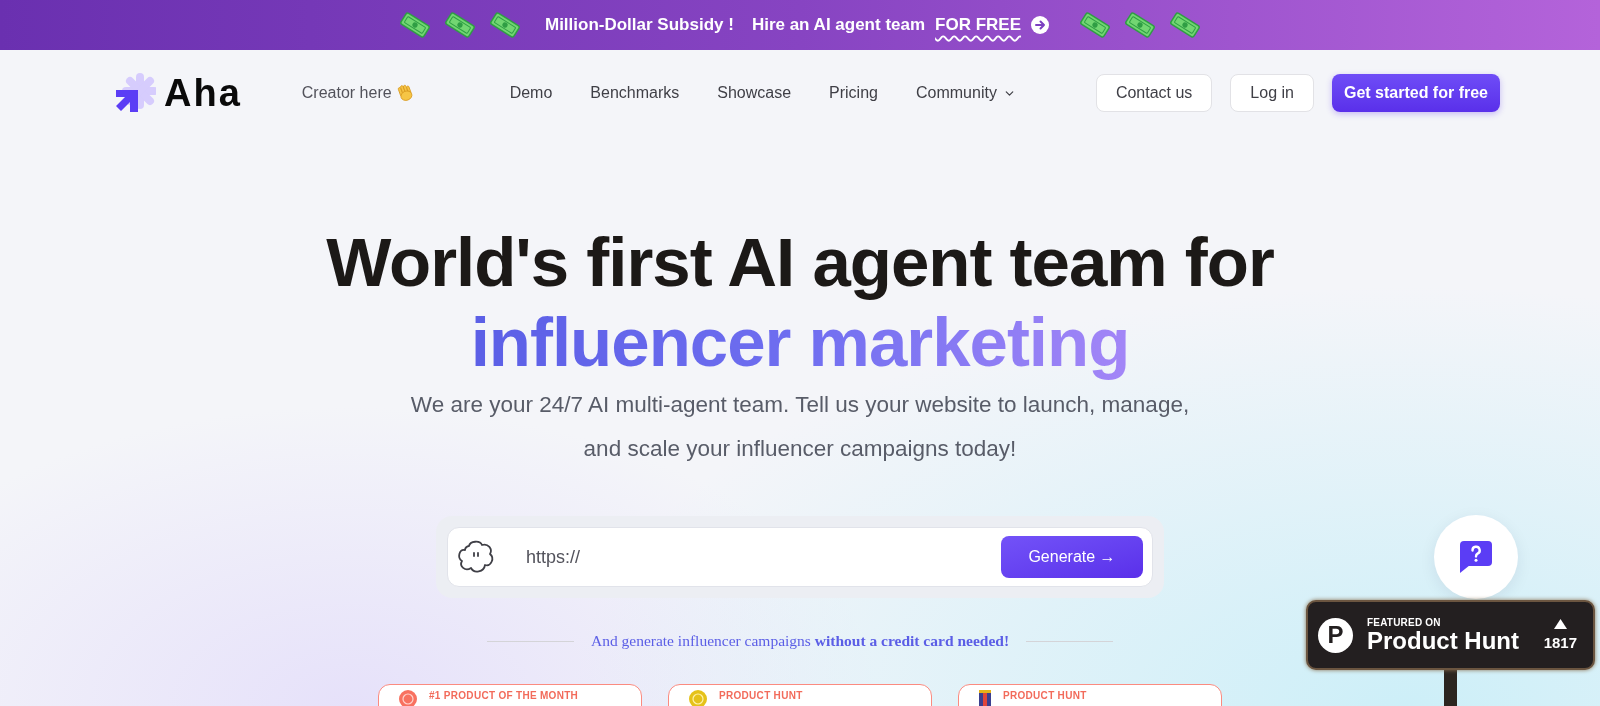 The width and height of the screenshot is (1600, 706). I want to click on hero-title: World's first AI agent team for influencer marketing, so click(800, 303).